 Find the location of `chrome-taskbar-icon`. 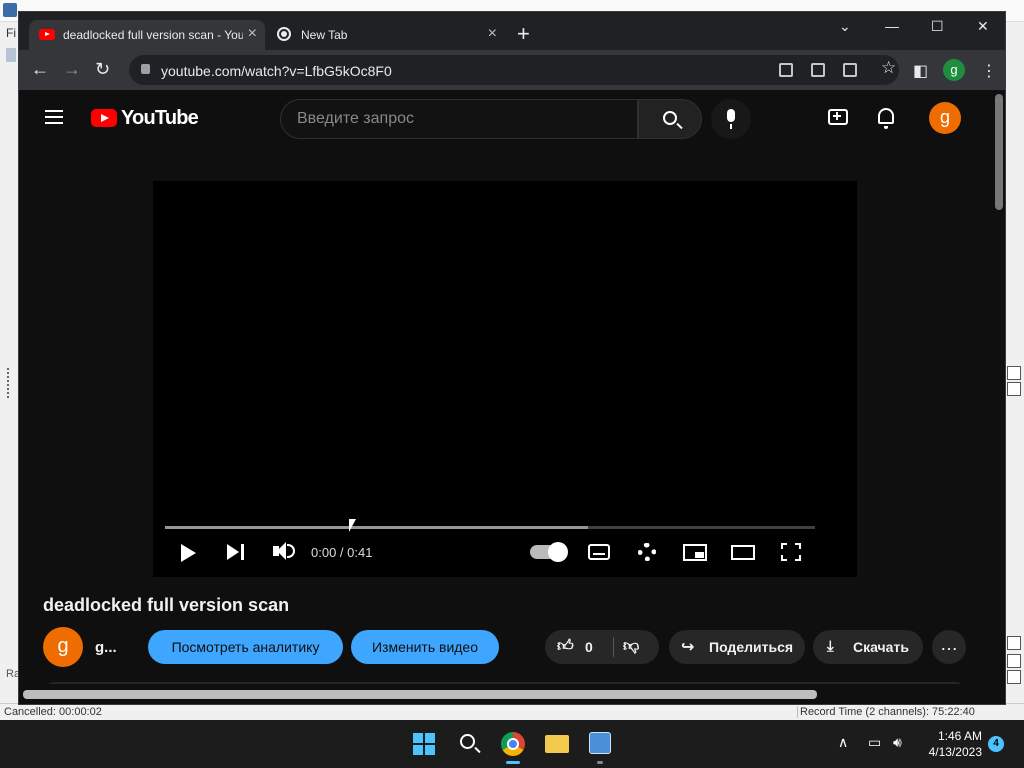

chrome-taskbar-icon is located at coordinates (513, 744).